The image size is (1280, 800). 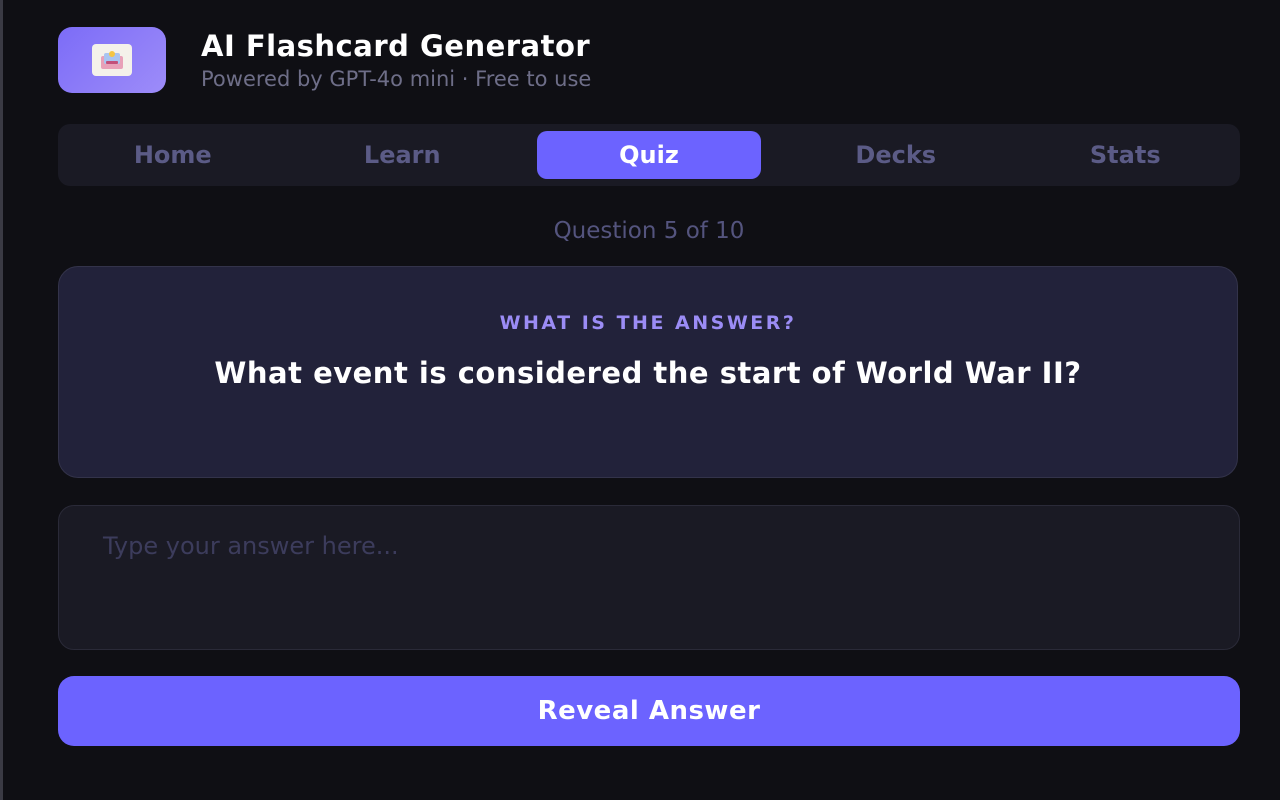 I want to click on reveal-answer-button: Reveal Answer, so click(x=649, y=711).